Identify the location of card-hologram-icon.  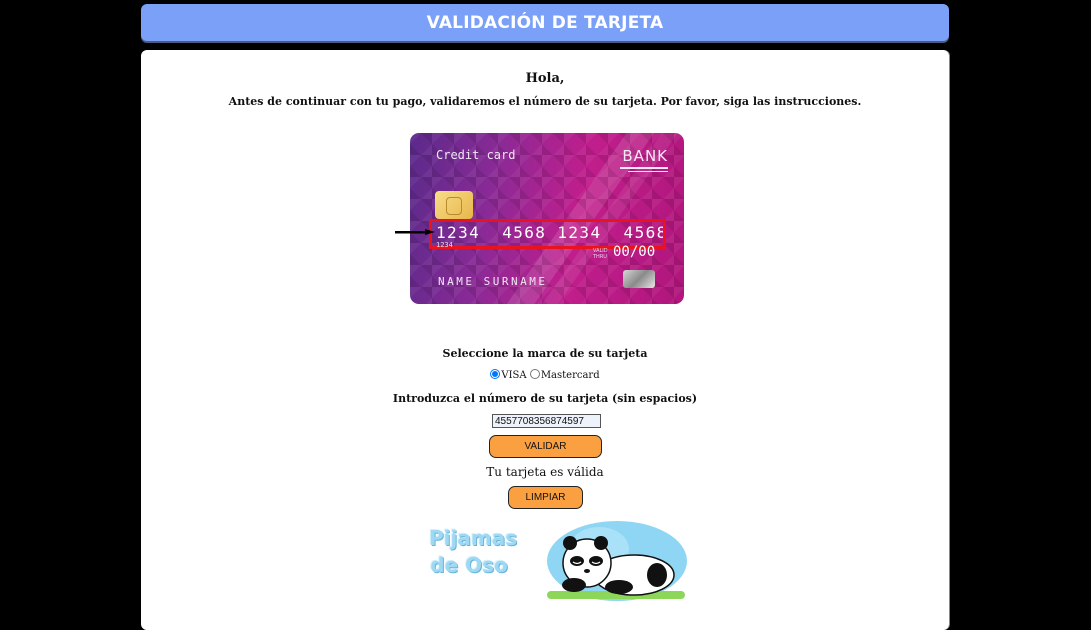
(639, 279).